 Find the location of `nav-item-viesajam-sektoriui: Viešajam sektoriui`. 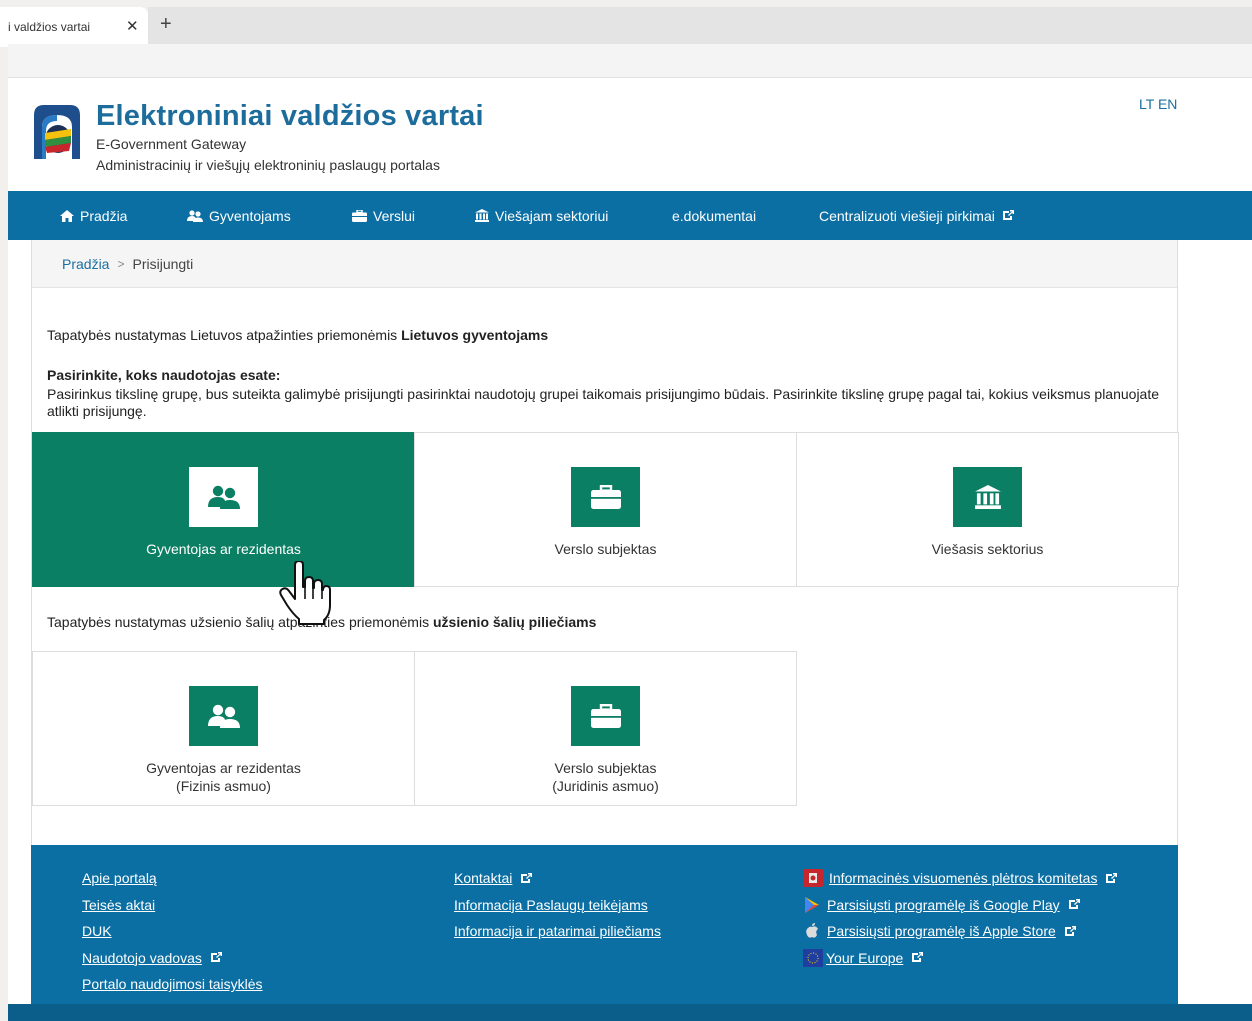

nav-item-viesajam-sektoriui: Viešajam sektoriui is located at coordinates (541, 215).